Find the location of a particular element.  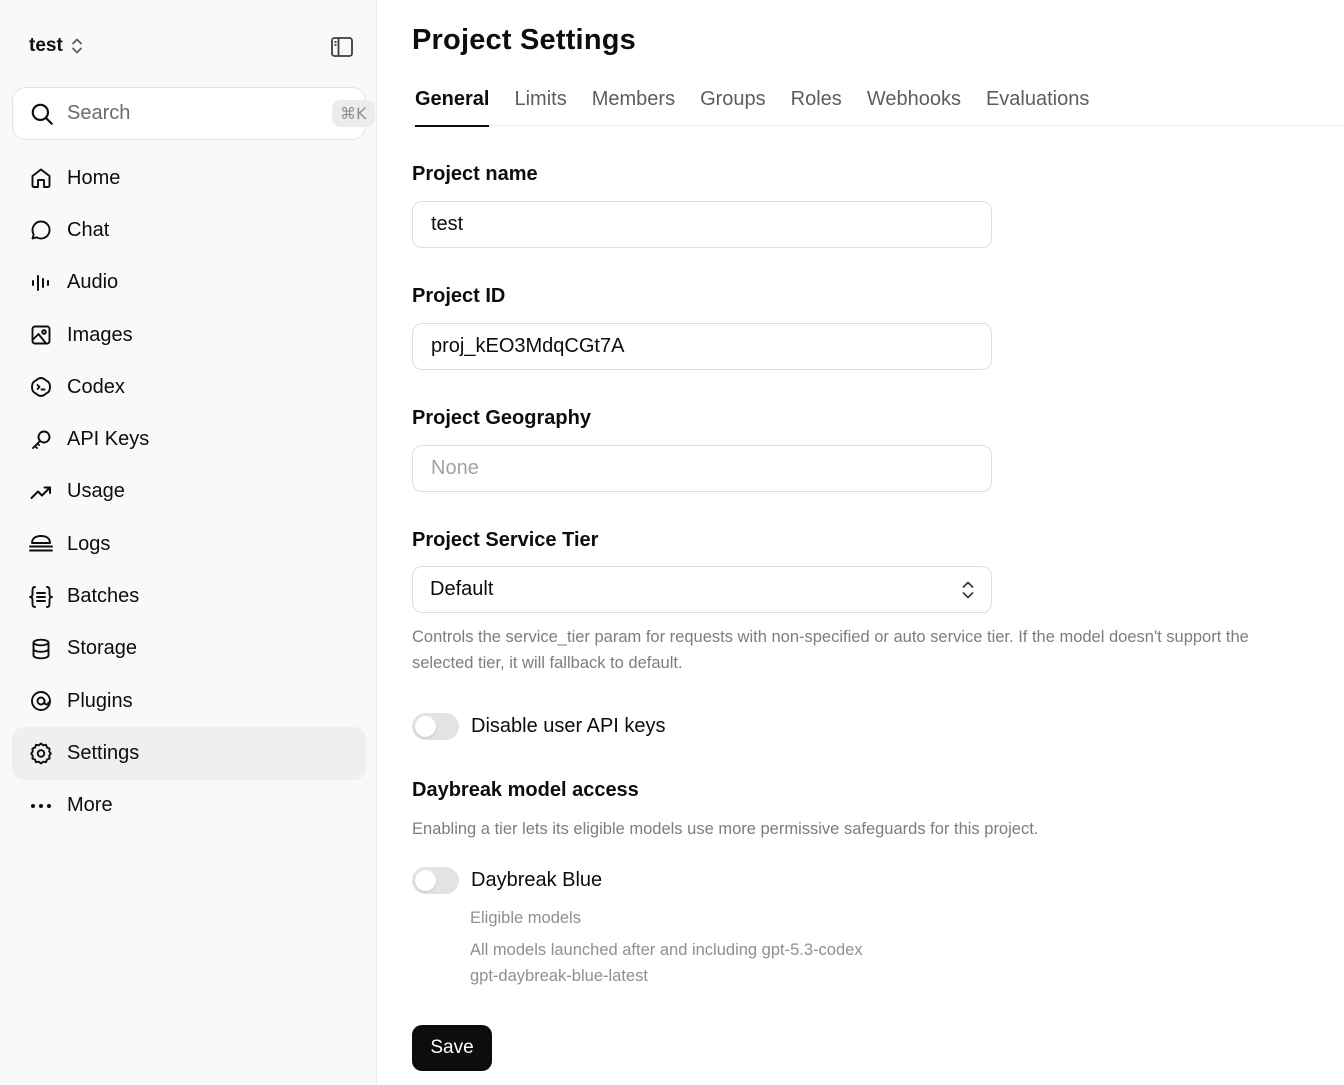

sidebar-item-images: Images is located at coordinates (189, 335).